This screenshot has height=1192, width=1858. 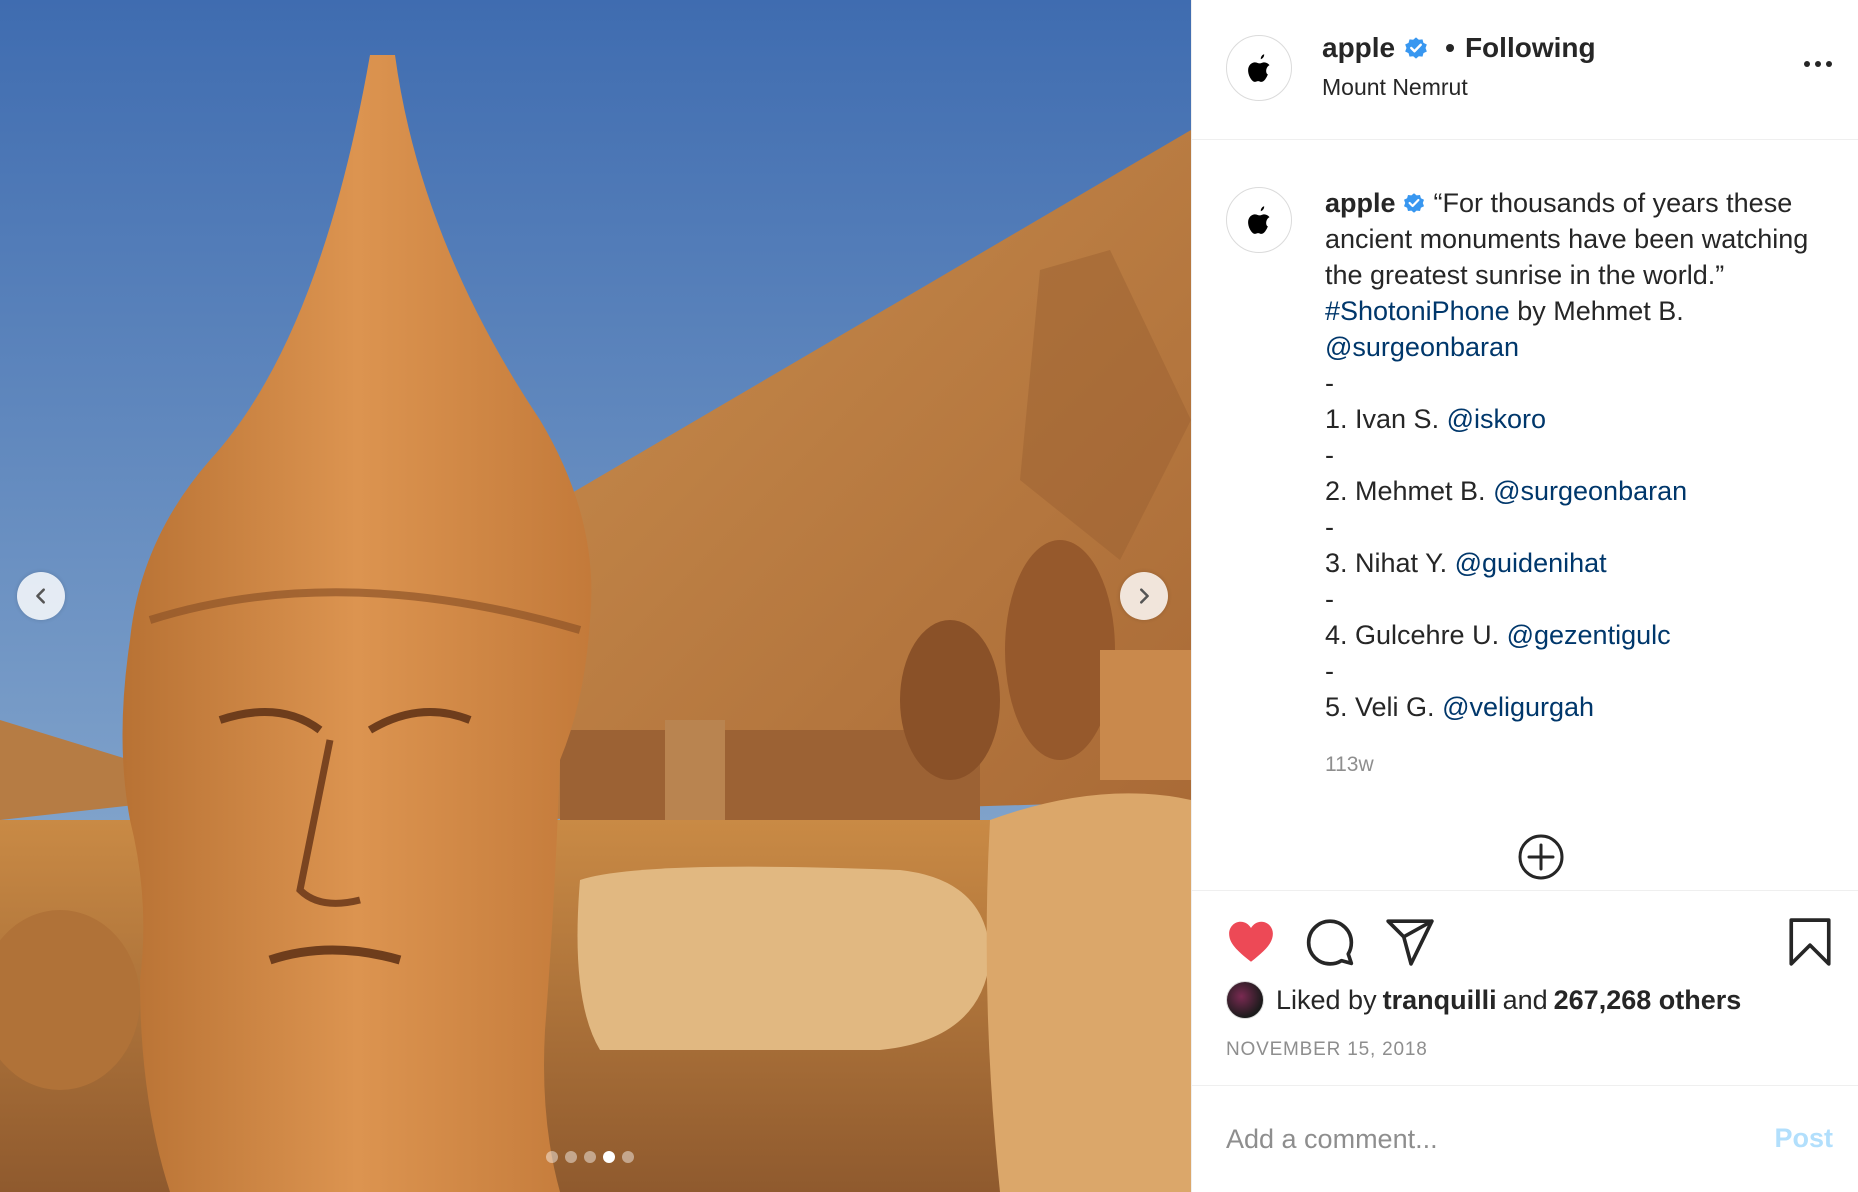 I want to click on credit-name: 1. Ivan S., so click(x=1382, y=419).